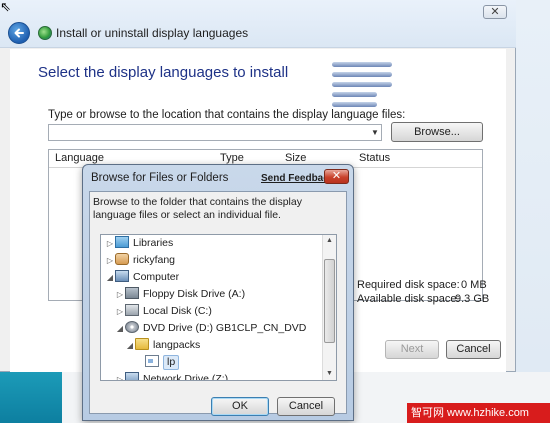 The height and width of the screenshot is (423, 550). What do you see at coordinates (122, 242) in the screenshot?
I see `libraries-icon` at bounding box center [122, 242].